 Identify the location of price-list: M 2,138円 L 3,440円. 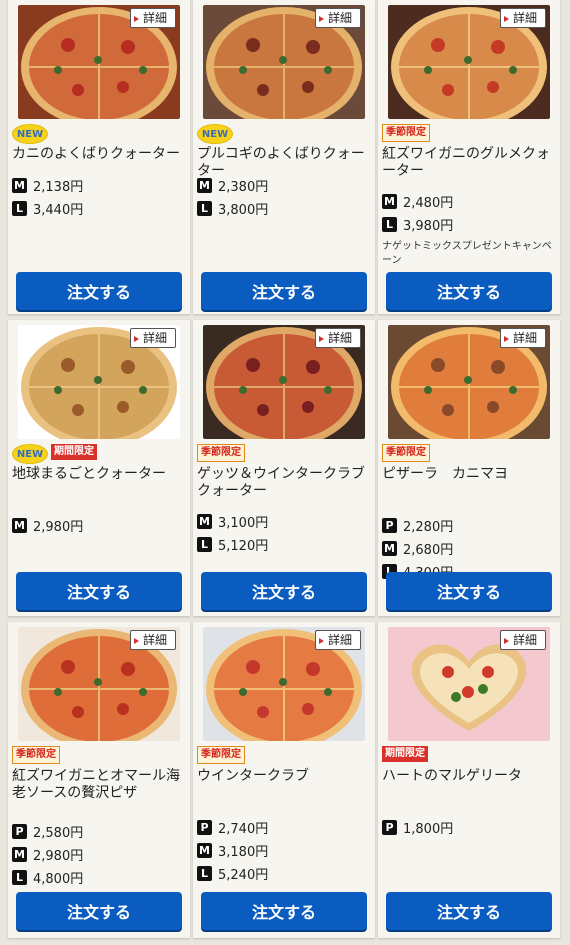
(47, 197).